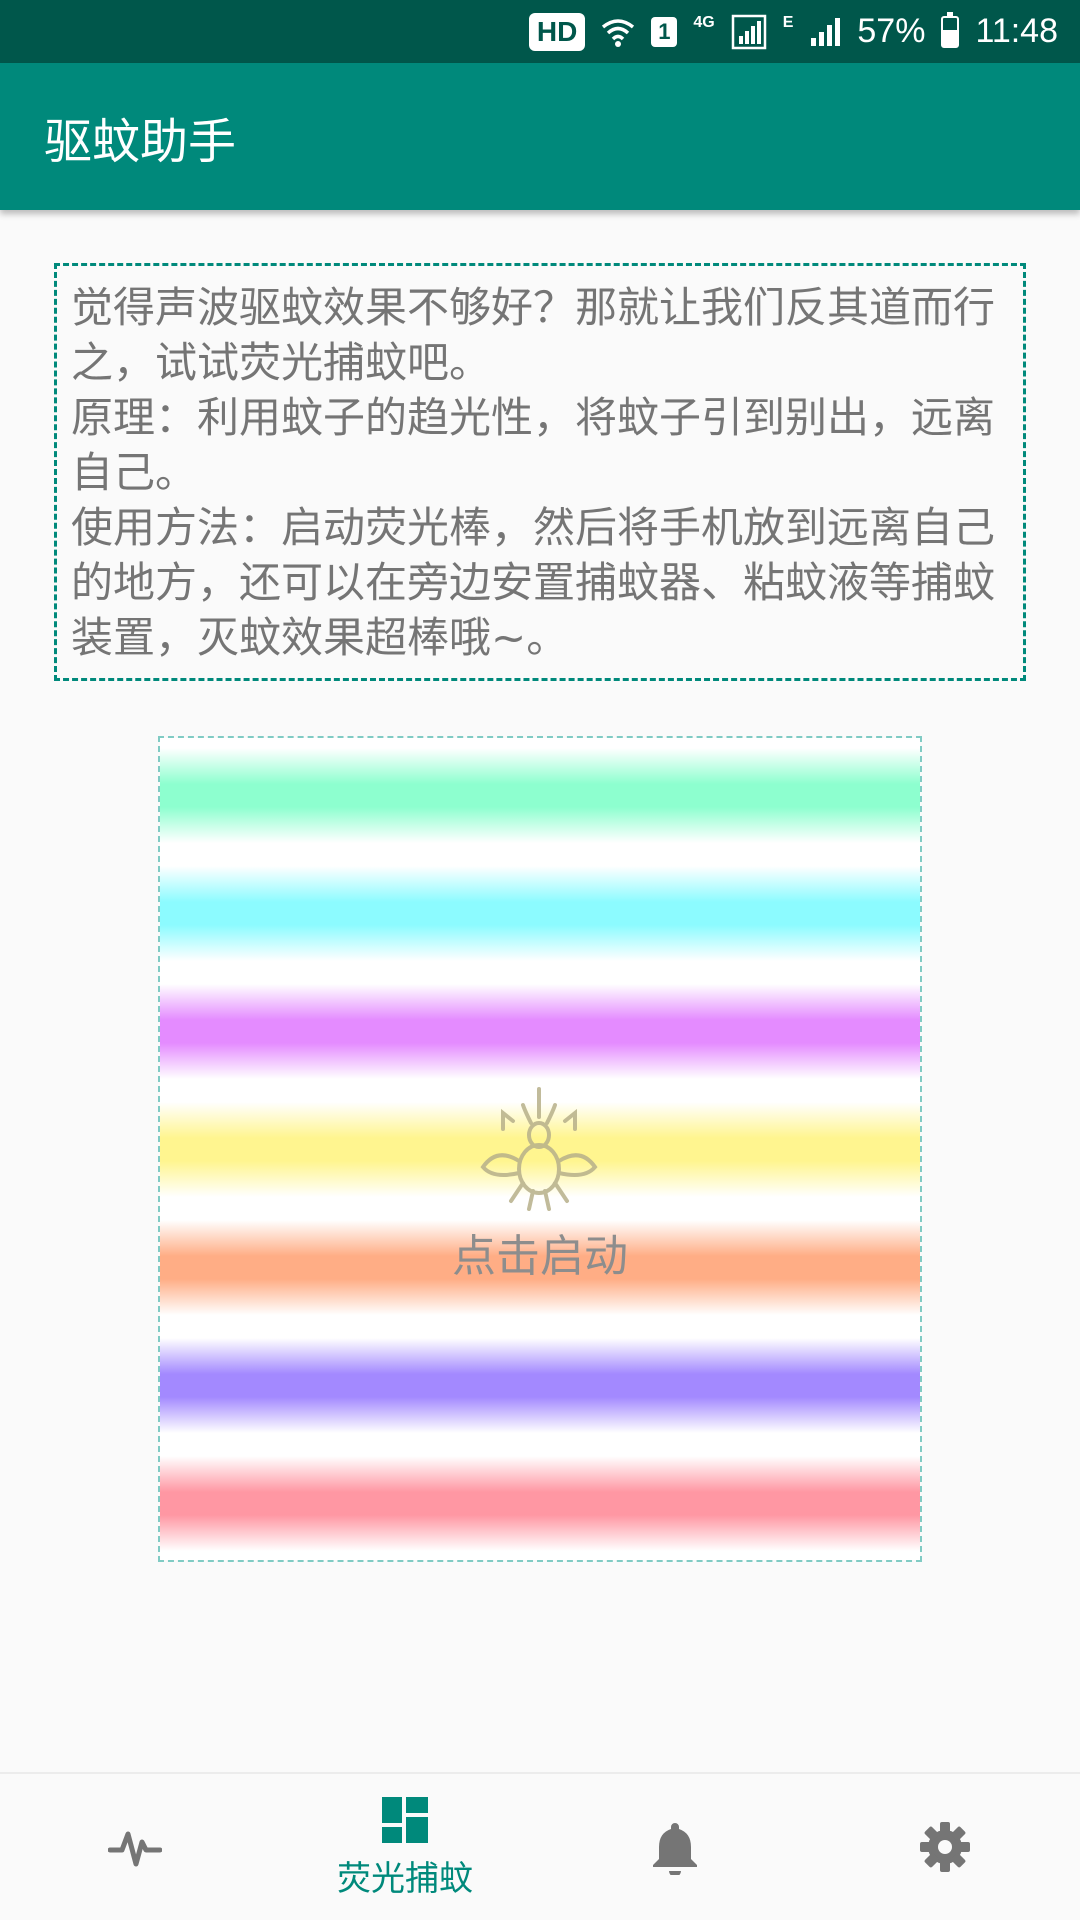  I want to click on app-title: 驱蚊助手, so click(140, 141).